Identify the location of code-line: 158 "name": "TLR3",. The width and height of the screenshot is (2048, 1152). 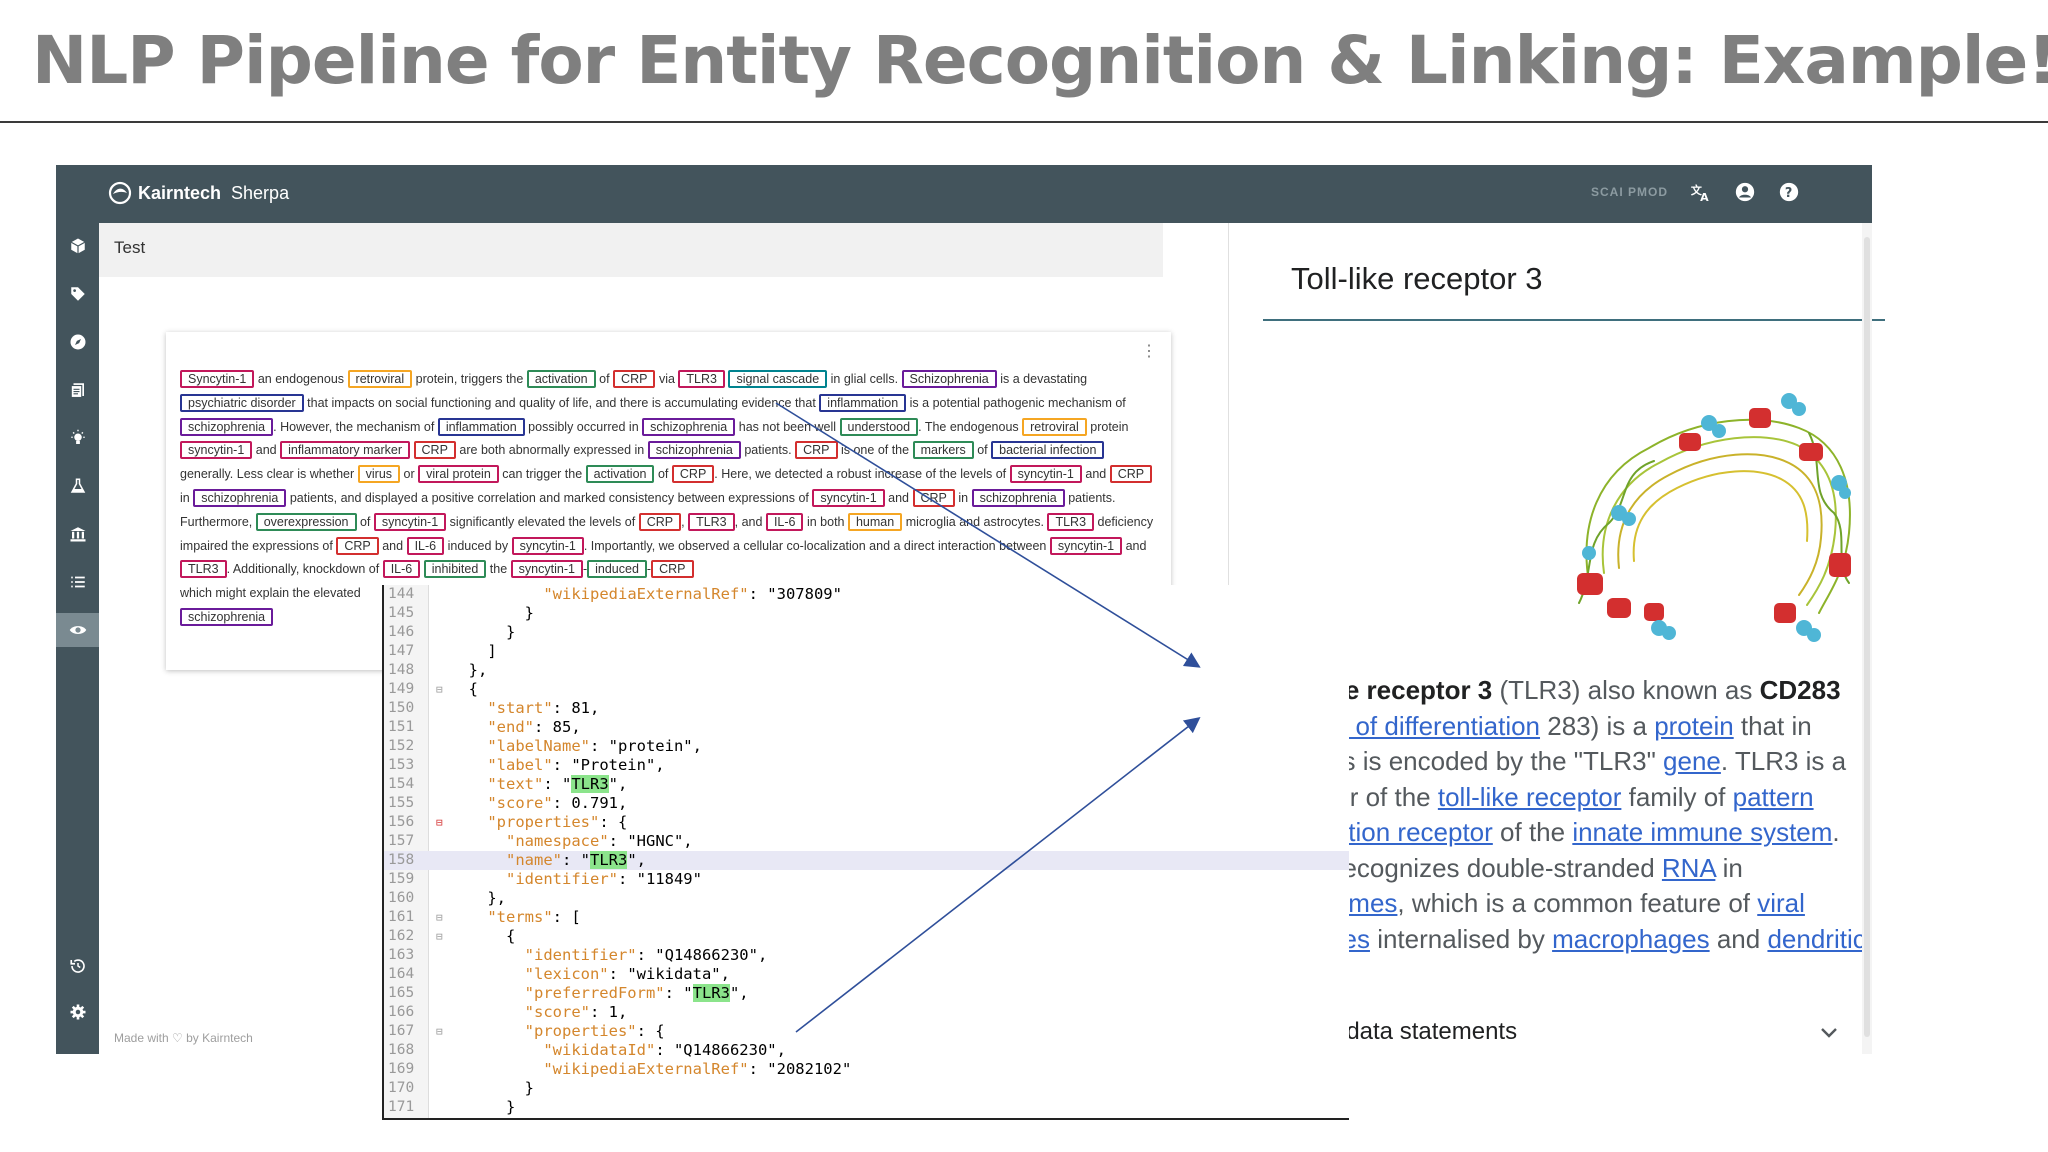
(866, 860).